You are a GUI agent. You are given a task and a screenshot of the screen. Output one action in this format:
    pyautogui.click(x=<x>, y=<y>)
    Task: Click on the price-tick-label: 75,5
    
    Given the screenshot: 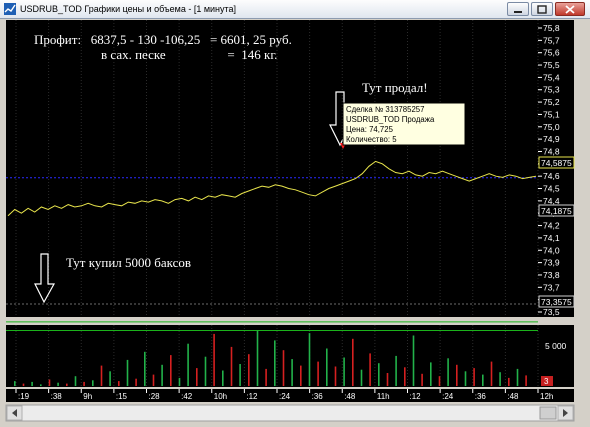 What is the action you would take?
    pyautogui.click(x=551, y=65)
    